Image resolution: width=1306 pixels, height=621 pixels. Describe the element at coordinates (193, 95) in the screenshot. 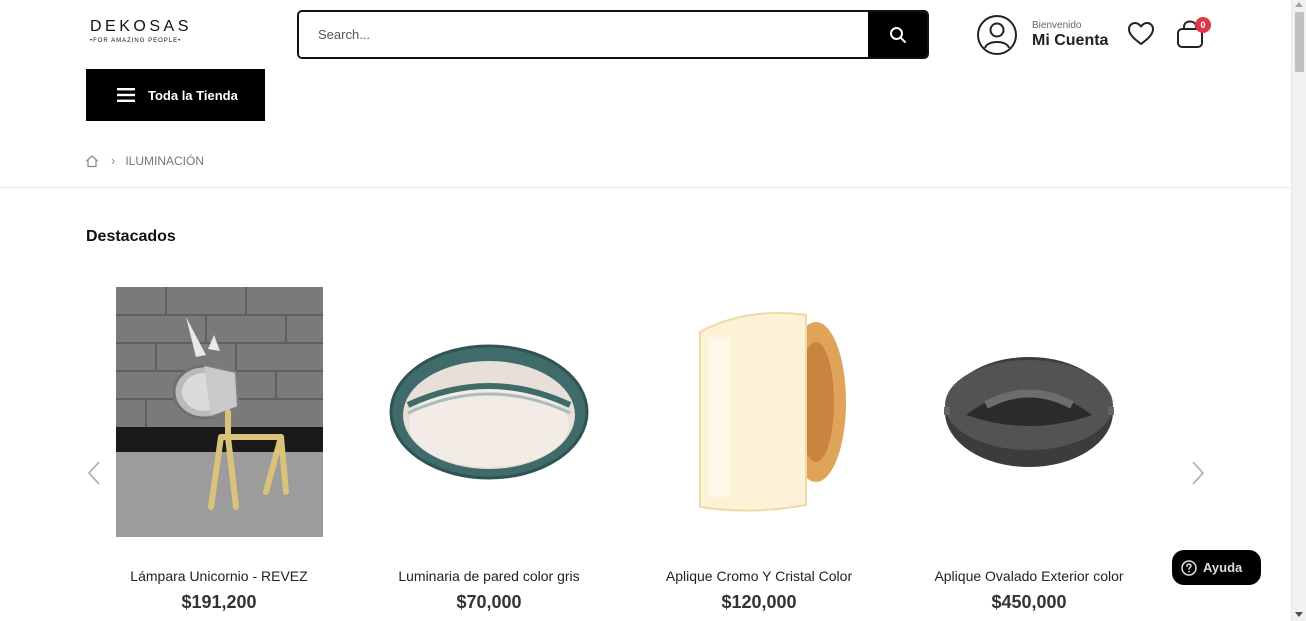

I see `all-store-label: Toda la Tienda` at that location.